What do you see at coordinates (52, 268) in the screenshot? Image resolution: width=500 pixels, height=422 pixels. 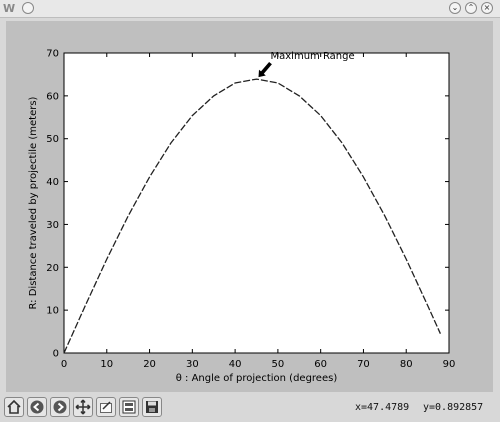 I see `y-tick-label: 20` at bounding box center [52, 268].